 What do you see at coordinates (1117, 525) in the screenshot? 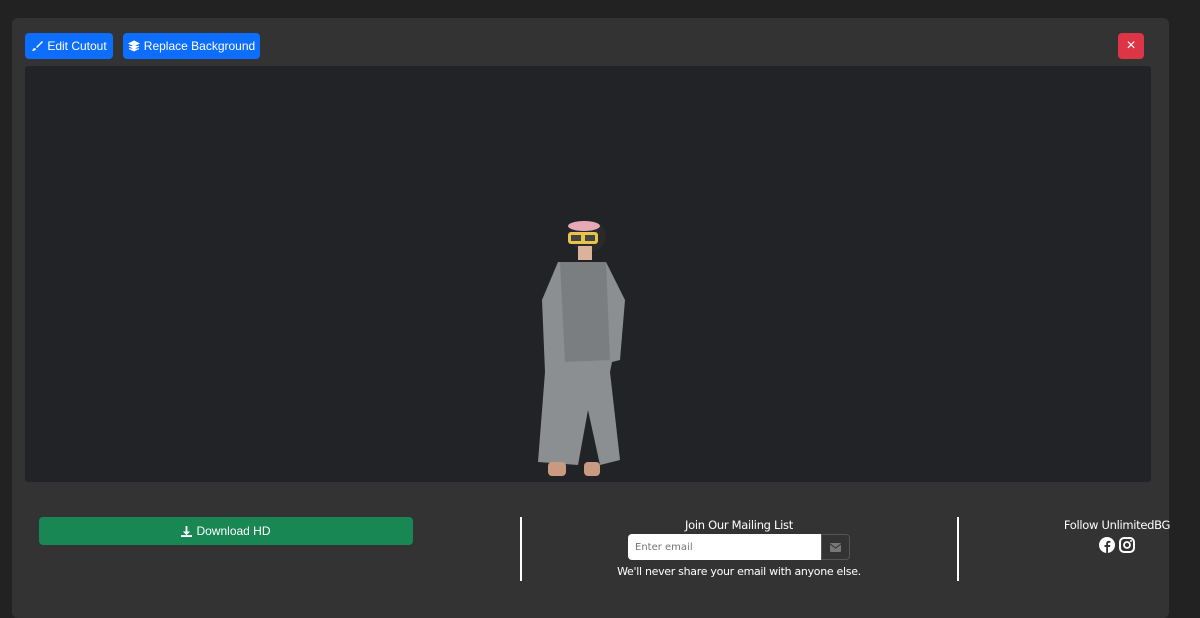
I see `follow-title: Follow UnlimitedBG` at bounding box center [1117, 525].